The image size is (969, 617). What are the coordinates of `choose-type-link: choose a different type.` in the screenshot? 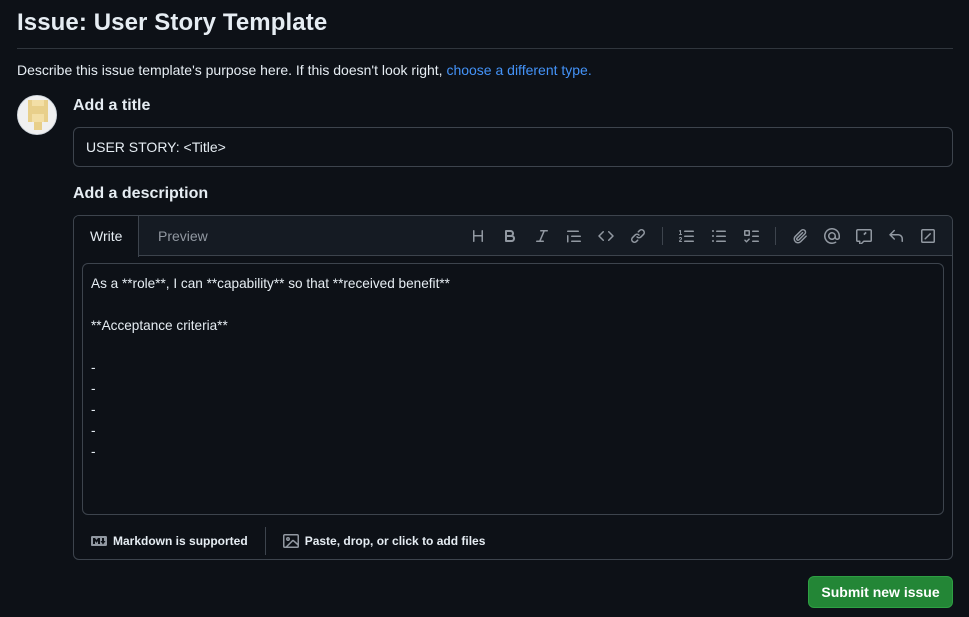 It's located at (518, 70).